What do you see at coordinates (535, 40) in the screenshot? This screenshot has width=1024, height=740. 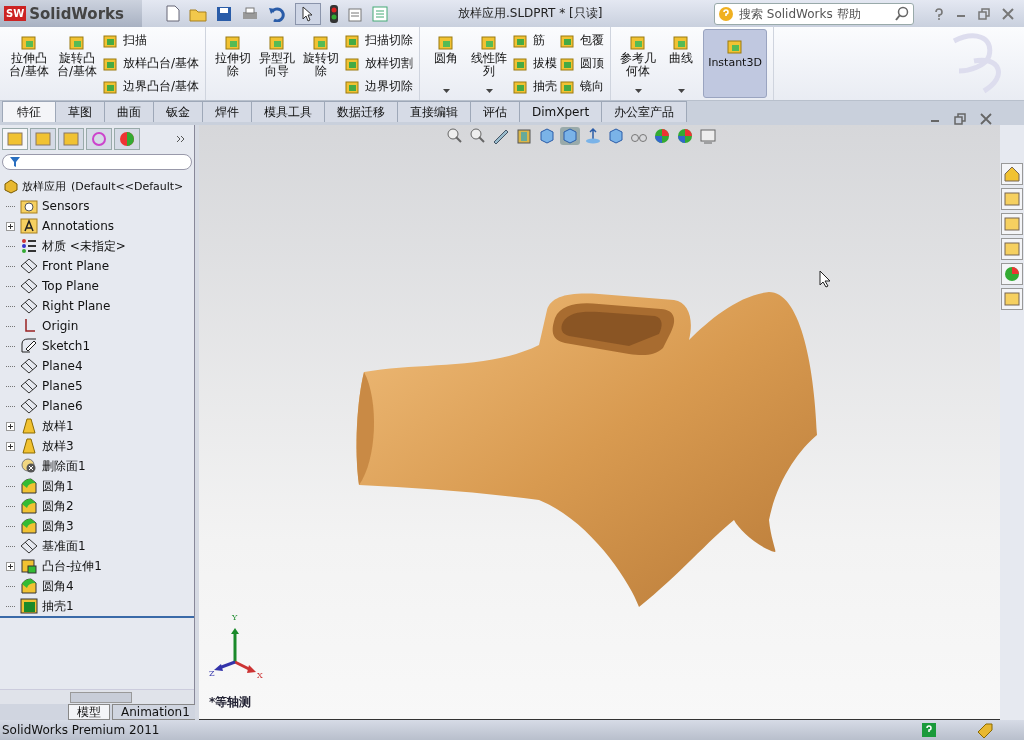 I see `ribbon-button: 筋` at bounding box center [535, 40].